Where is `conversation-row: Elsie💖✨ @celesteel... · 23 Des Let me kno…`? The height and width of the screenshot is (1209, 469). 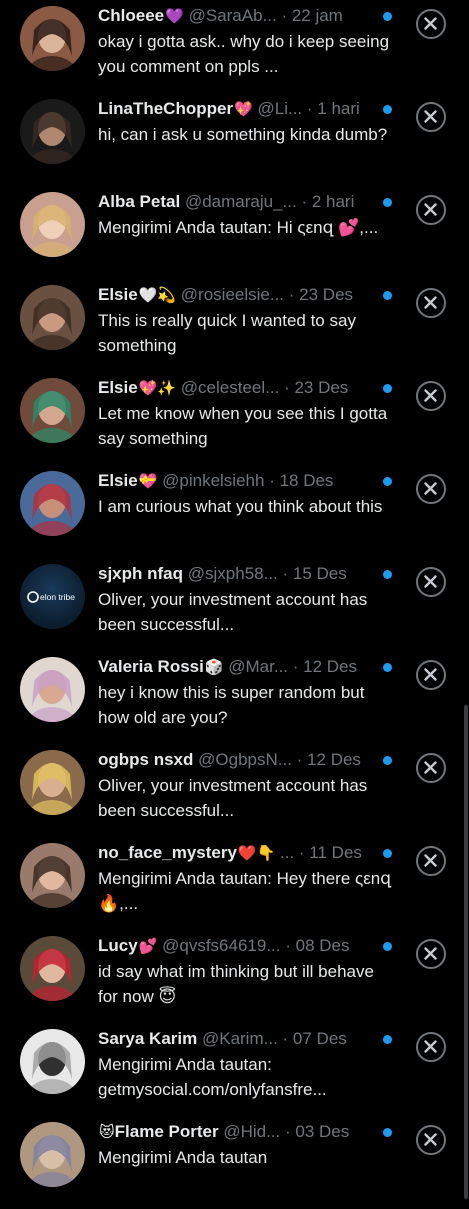 conversation-row: Elsie💖✨ @celesteel... · 23 Des Let me kno… is located at coordinates (234, 418).